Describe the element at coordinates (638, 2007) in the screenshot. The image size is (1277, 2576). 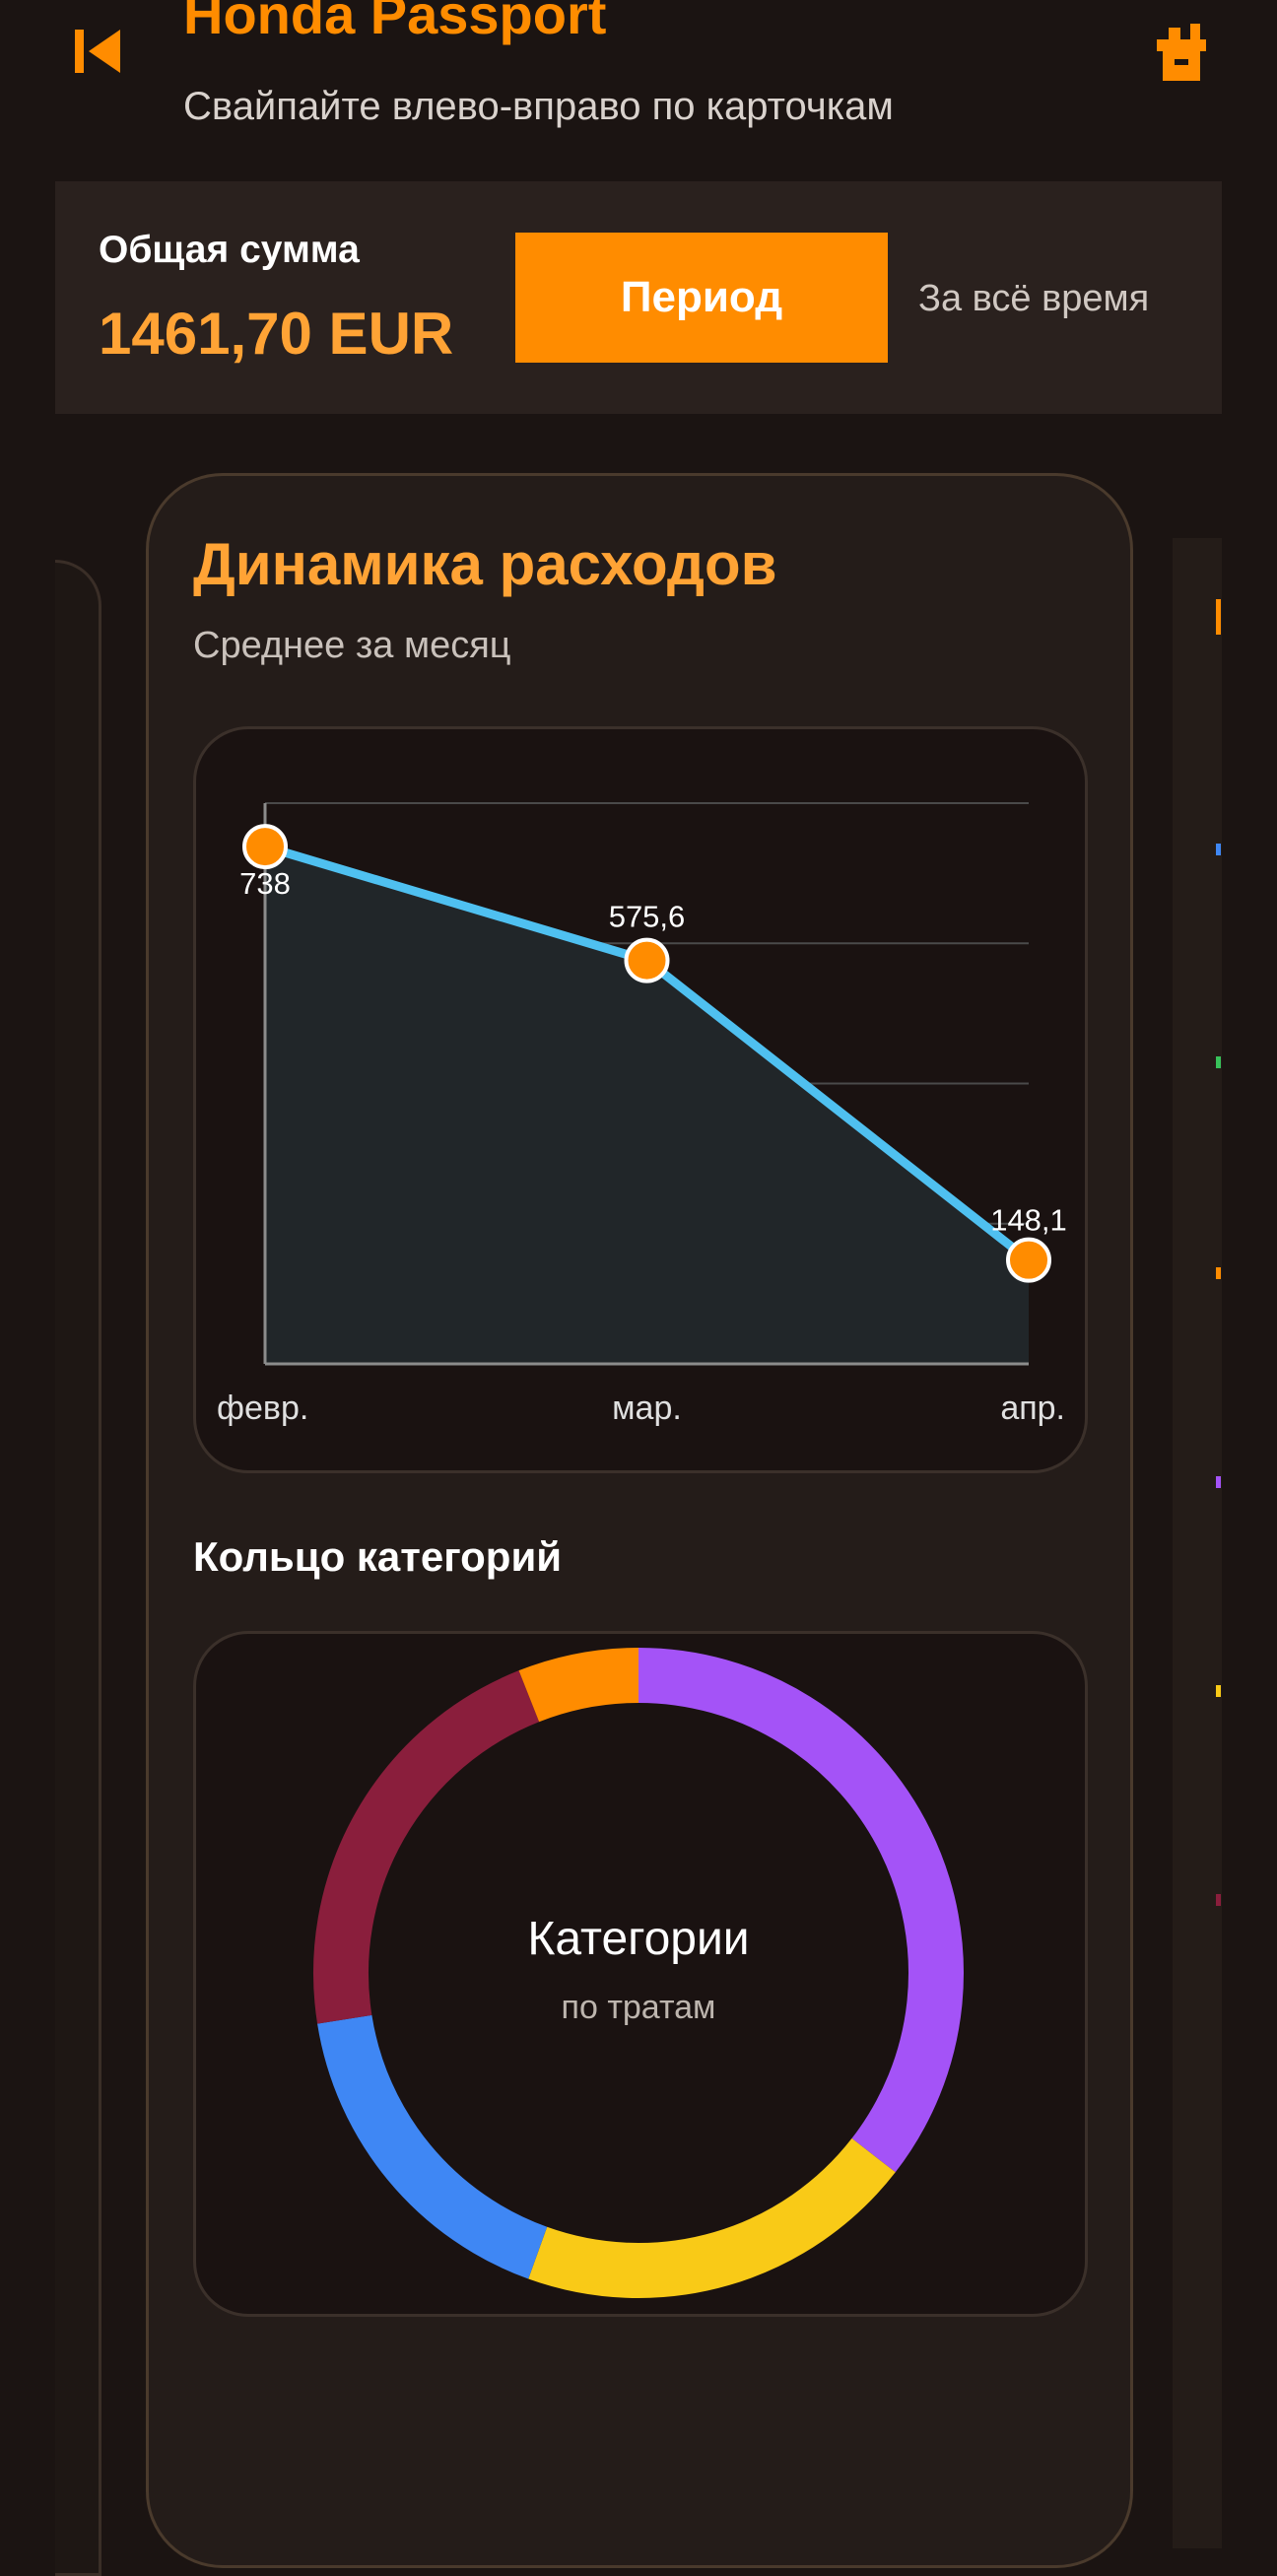
I see `ring-center-subtitle: по тратам` at that location.